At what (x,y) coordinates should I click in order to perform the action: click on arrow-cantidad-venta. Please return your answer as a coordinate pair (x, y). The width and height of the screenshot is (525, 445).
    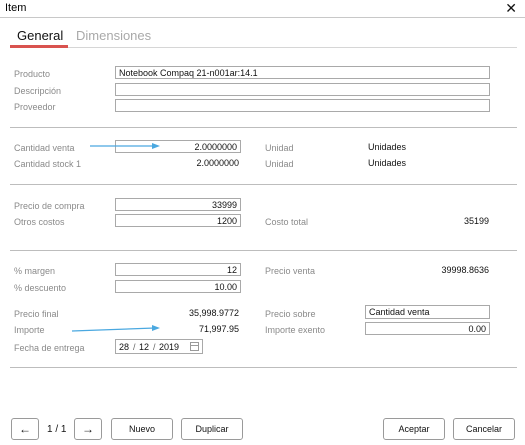
    Looking at the image, I should click on (125, 146).